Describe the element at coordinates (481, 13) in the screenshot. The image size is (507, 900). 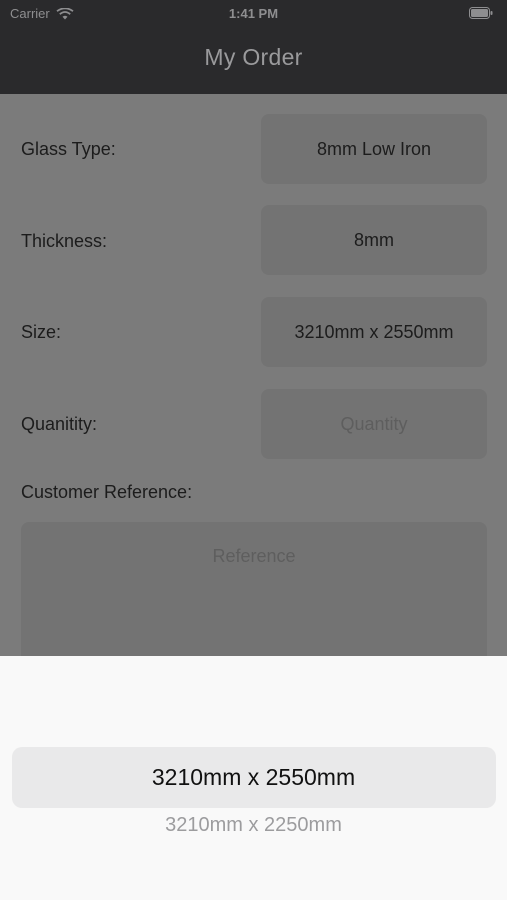
I see `battery-icon` at that location.